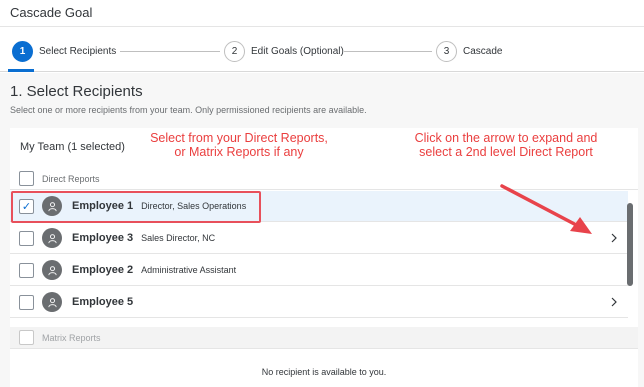 The height and width of the screenshot is (387, 644). I want to click on matrix-reports-header: Matrix Reports, so click(324, 338).